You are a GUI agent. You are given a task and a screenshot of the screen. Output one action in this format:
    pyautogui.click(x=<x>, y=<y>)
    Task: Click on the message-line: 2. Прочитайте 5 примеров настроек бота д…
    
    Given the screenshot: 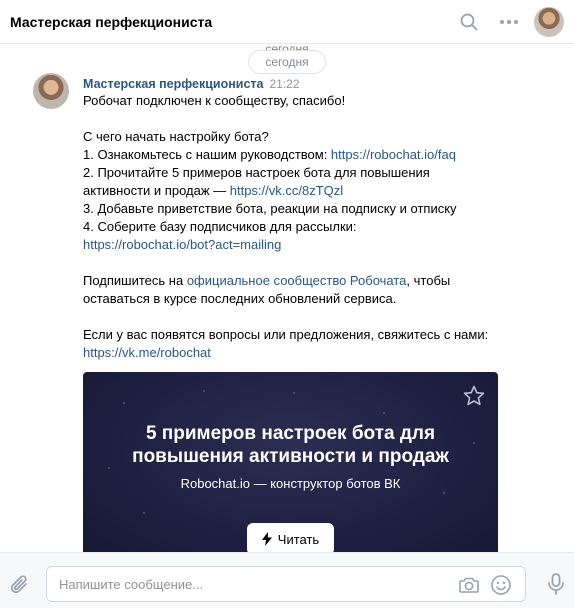 What is the action you would take?
    pyautogui.click(x=256, y=172)
    